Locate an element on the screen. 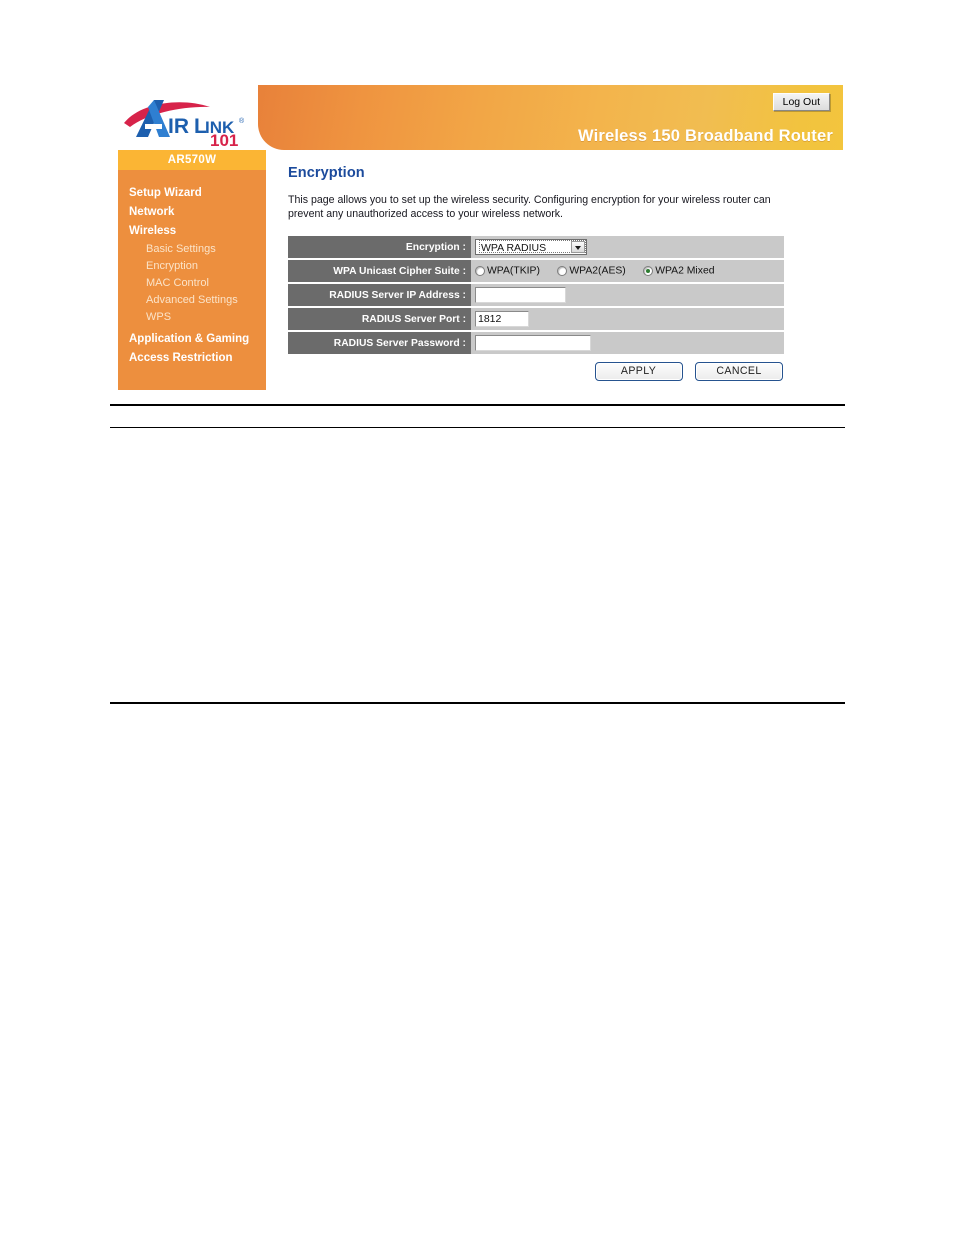 This screenshot has width=954, height=1235. radius-server-ip-input is located at coordinates (520, 295).